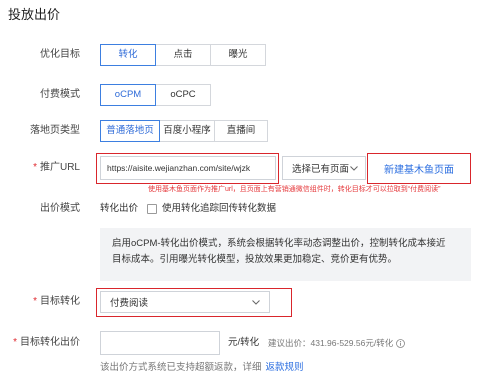 The width and height of the screenshot is (479, 382). I want to click on target-conversion-select: 付费阅读, so click(185, 302).